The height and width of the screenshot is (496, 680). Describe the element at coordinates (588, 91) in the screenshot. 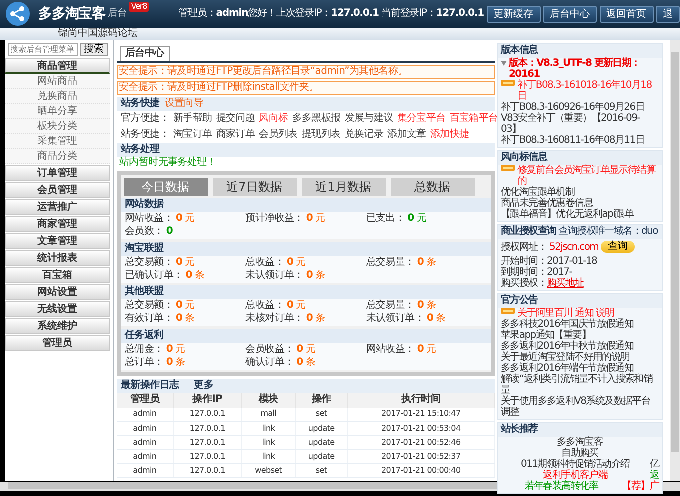

I see `news-item: 补丁B08.3-161018-16年10月18日` at that location.